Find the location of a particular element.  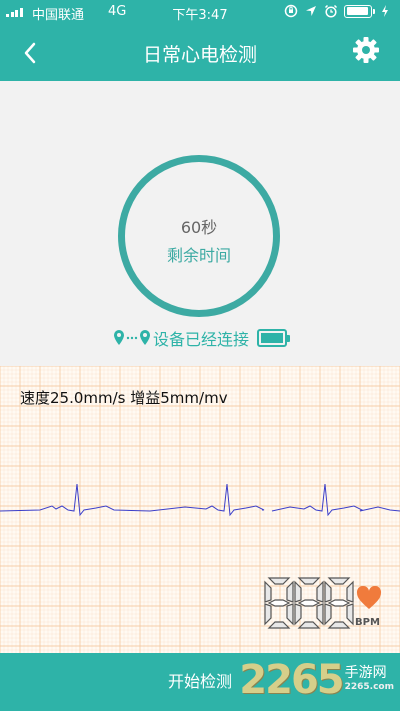

time-remaining-label: 剩余时间 is located at coordinates (198, 255).